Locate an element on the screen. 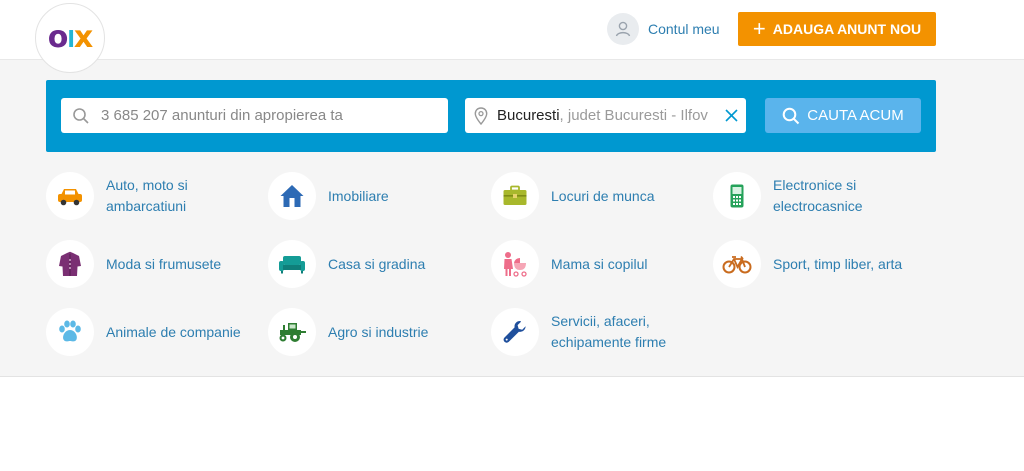 The width and height of the screenshot is (1024, 471). category-casa-gradina: Casa si gradina is located at coordinates (373, 264).